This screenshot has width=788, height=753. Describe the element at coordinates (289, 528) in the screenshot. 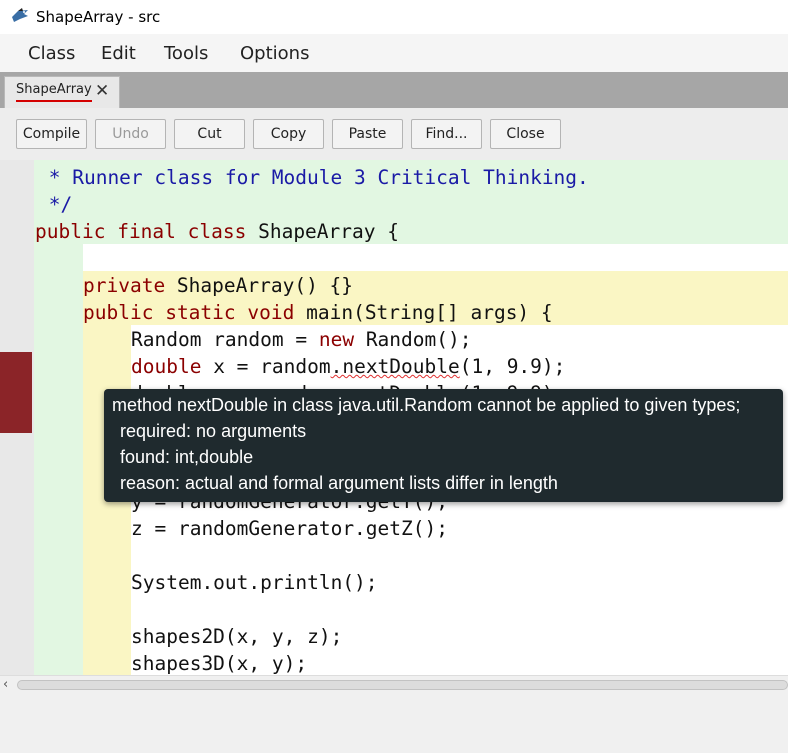

I see `code-line-get-z: z = randomGenerator.getZ();` at that location.